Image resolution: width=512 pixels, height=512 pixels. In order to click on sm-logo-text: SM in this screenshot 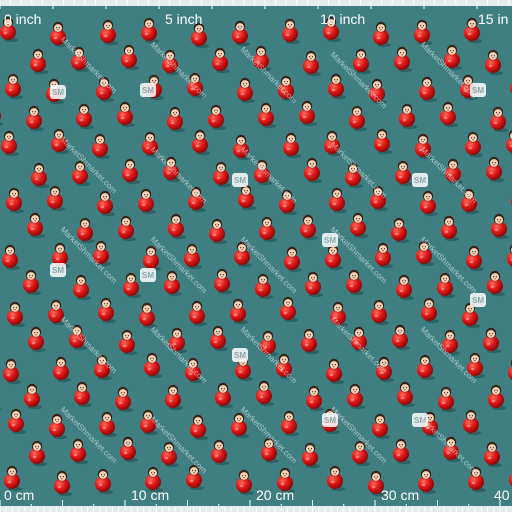, I will do `click(148, 90)`.